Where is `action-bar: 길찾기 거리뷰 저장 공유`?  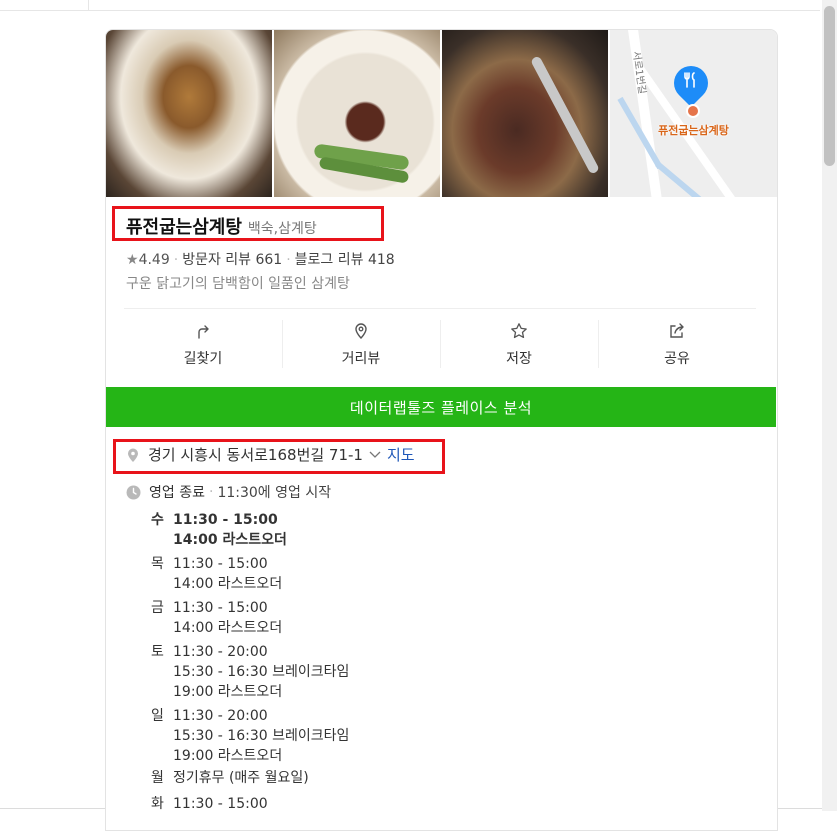
action-bar: 길찾기 거리뷰 저장 공유 is located at coordinates (440, 346).